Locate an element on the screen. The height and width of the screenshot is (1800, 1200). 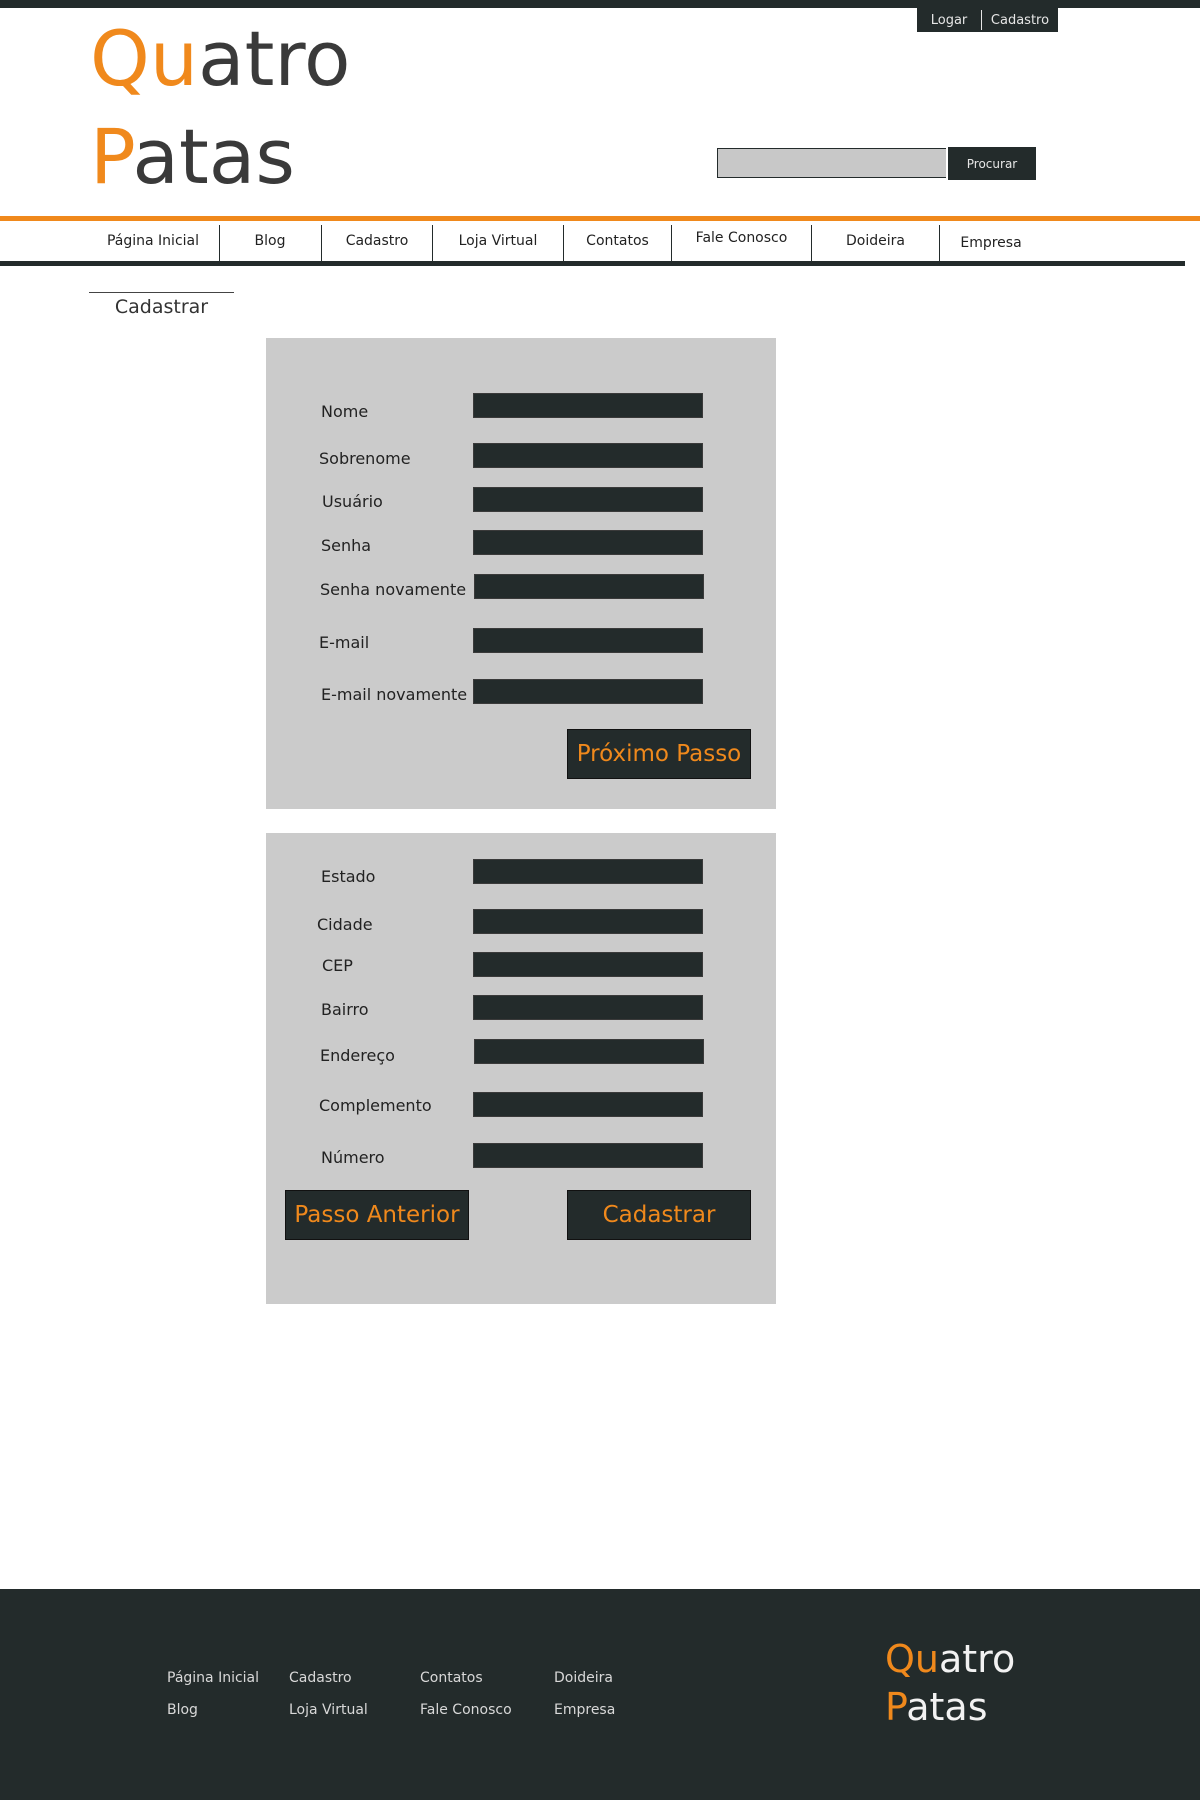
nav-item-doideira: Doideira is located at coordinates (875, 241).